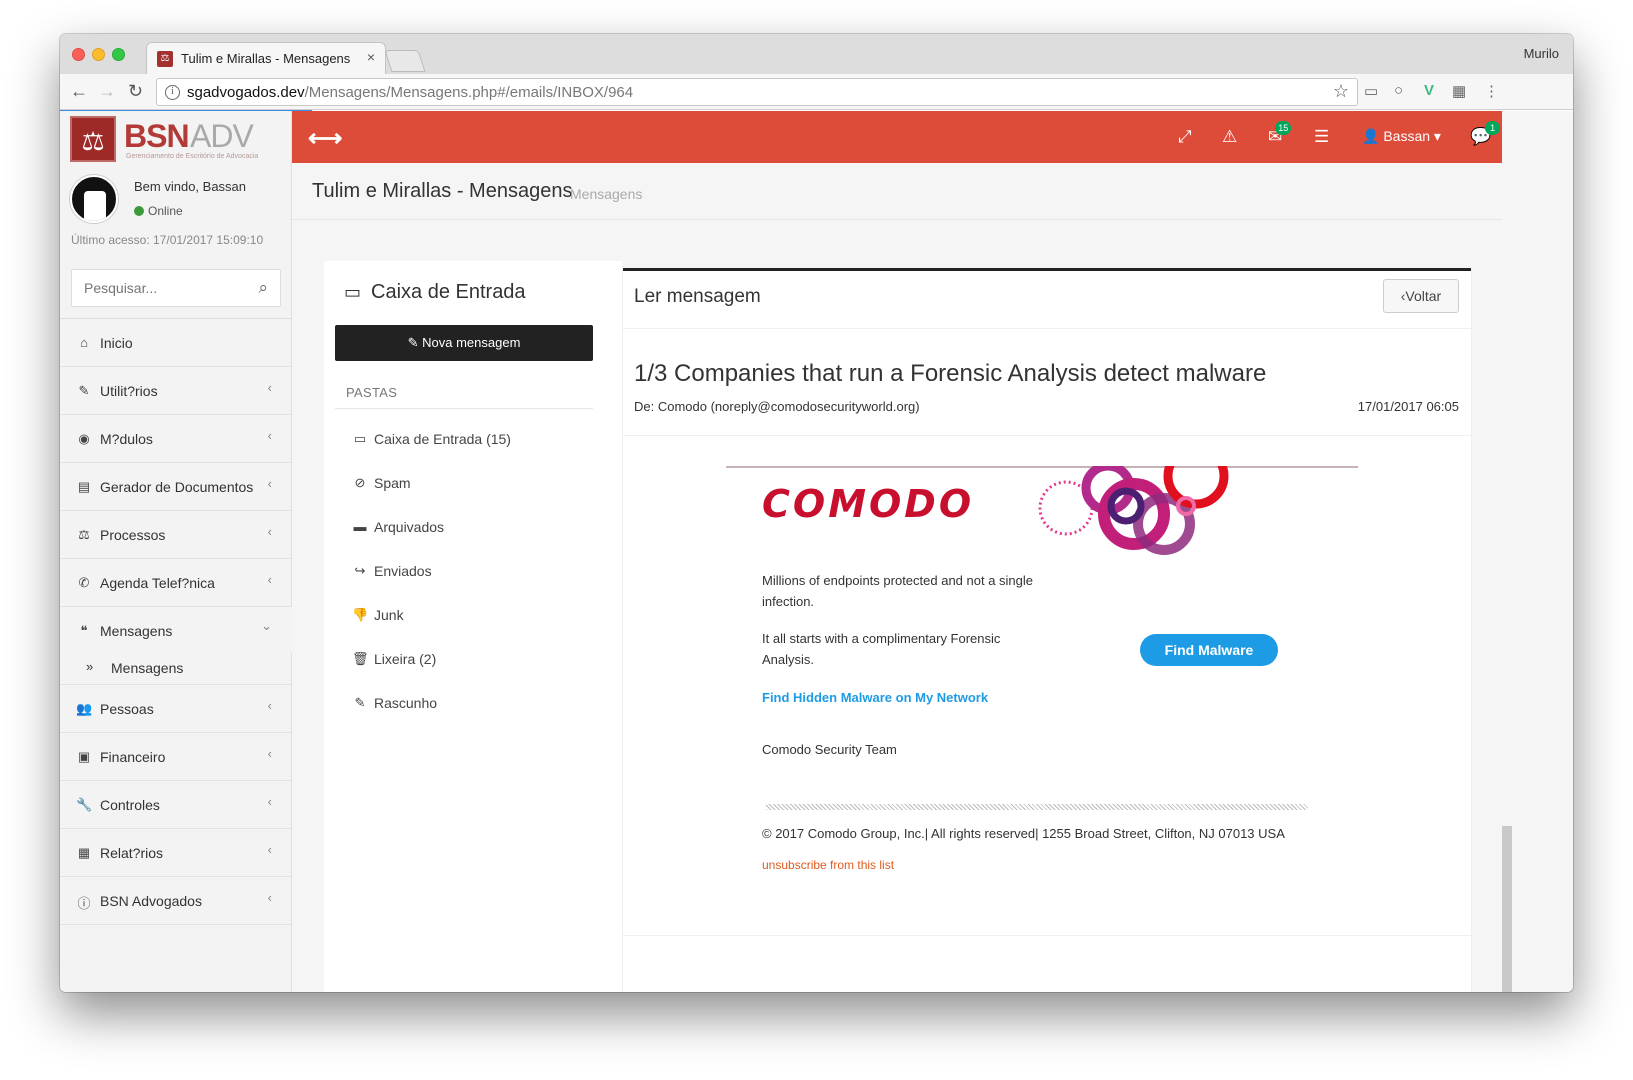  What do you see at coordinates (472, 709) in the screenshot?
I see `folder-drafts: ✎ Rascunho` at bounding box center [472, 709].